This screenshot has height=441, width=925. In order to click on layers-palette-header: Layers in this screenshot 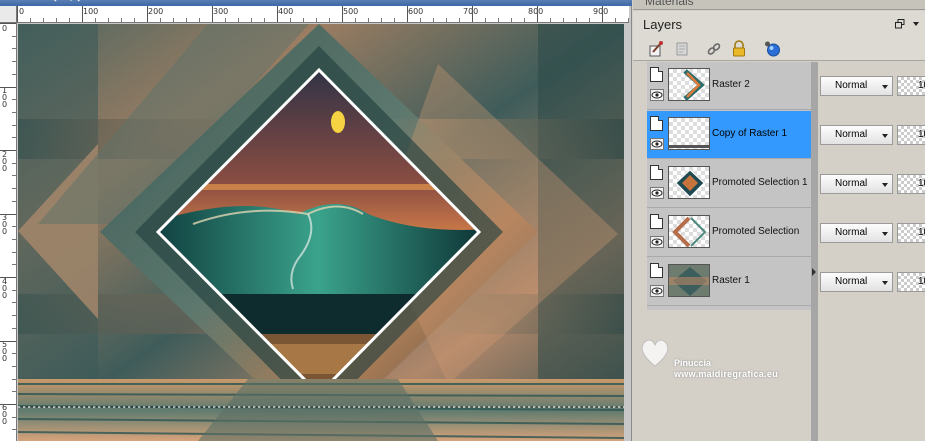, I will do `click(779, 24)`.